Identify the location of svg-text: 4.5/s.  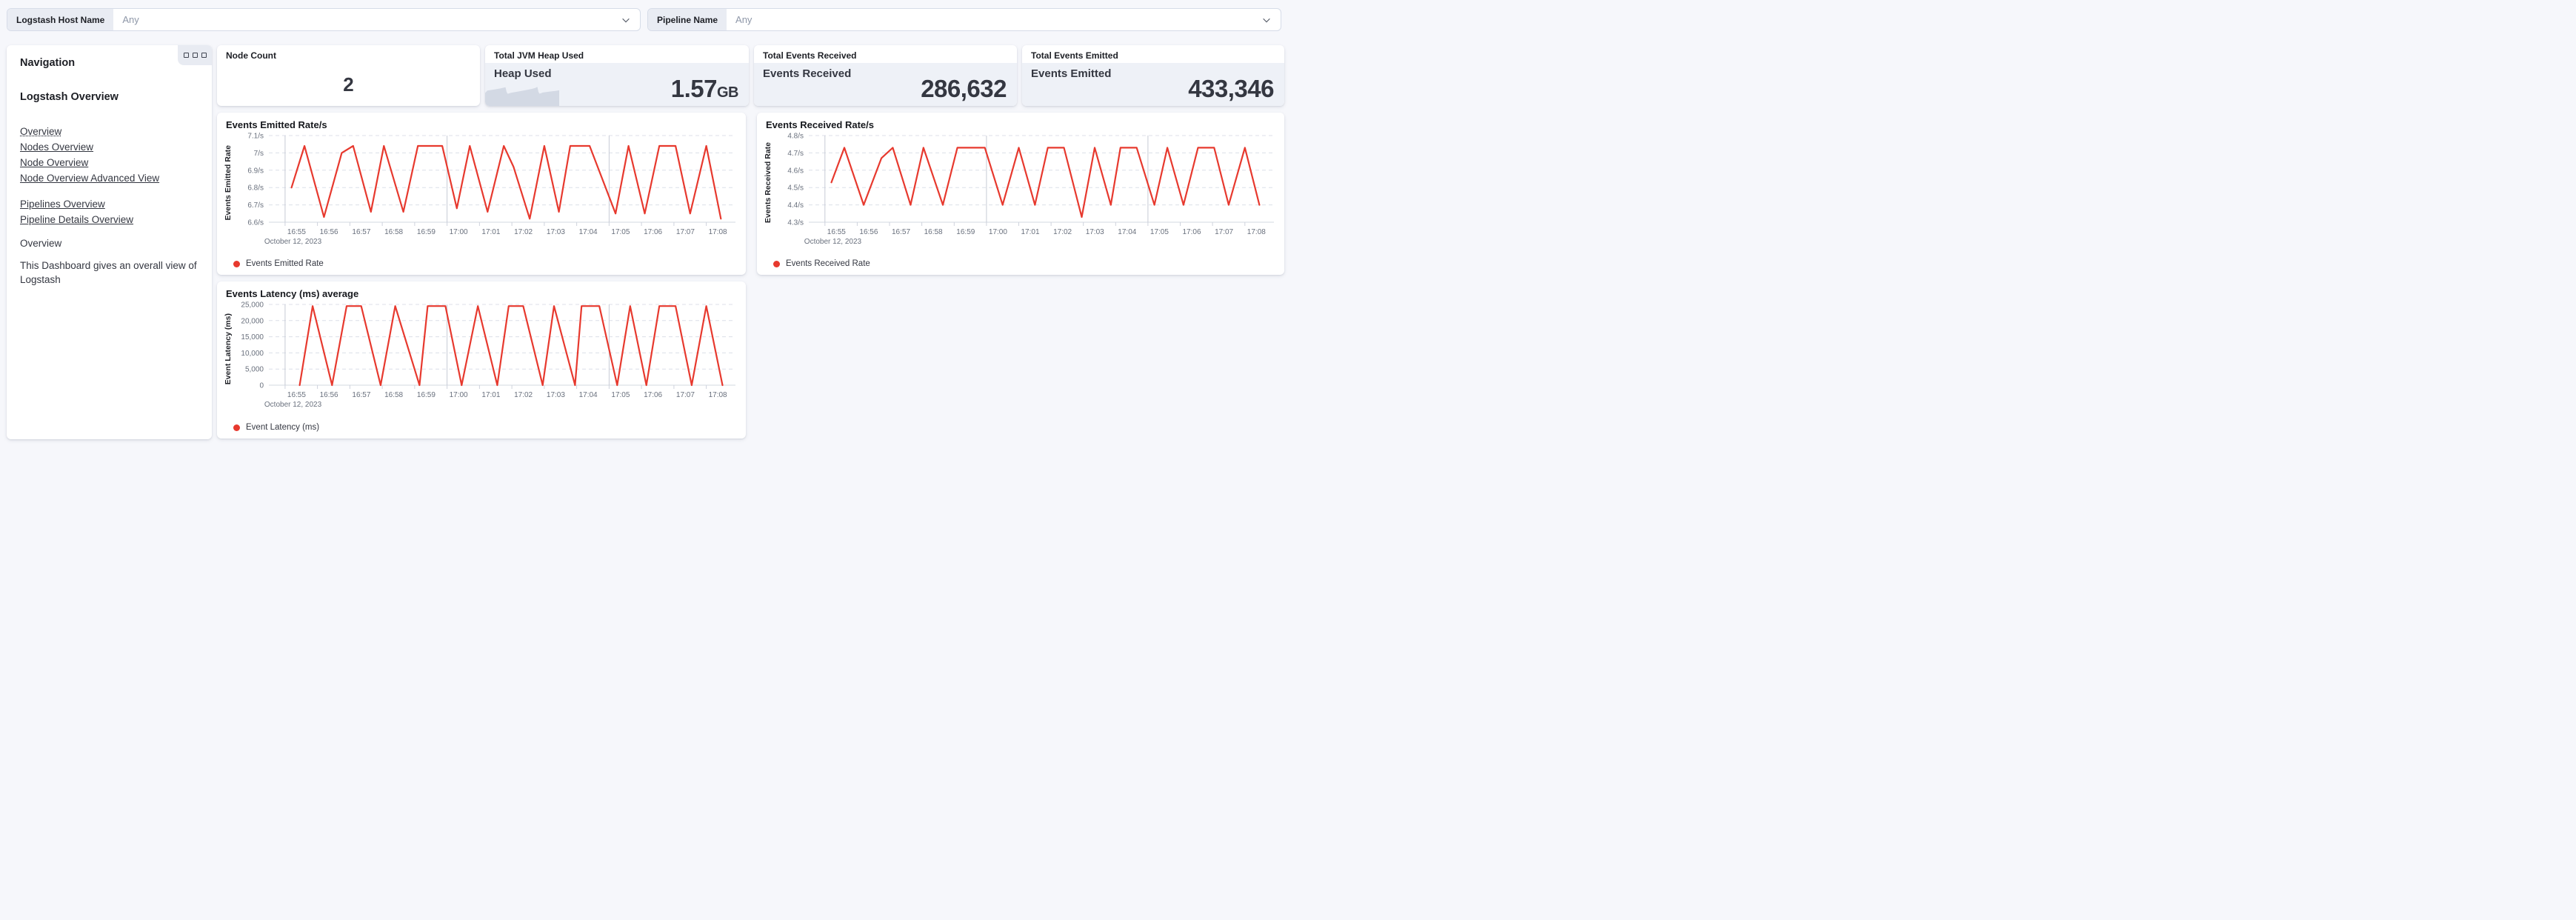
(795, 188).